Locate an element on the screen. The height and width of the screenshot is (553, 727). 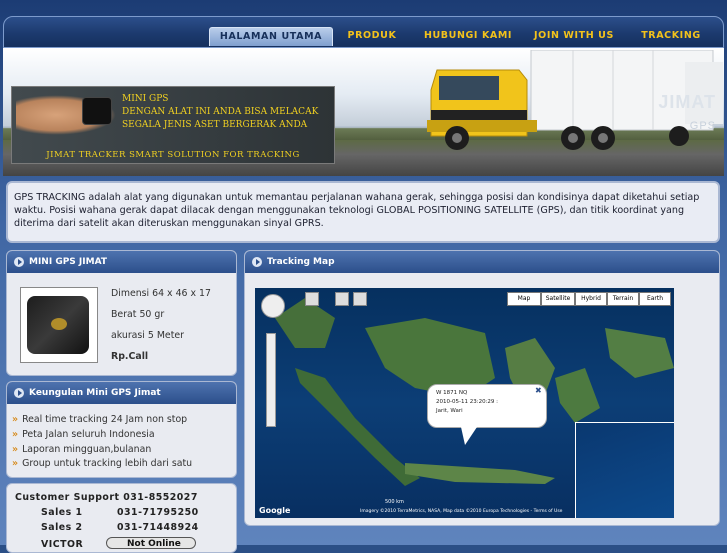
product-panel-header: MINI GPS JIMAT is located at coordinates (121, 262).